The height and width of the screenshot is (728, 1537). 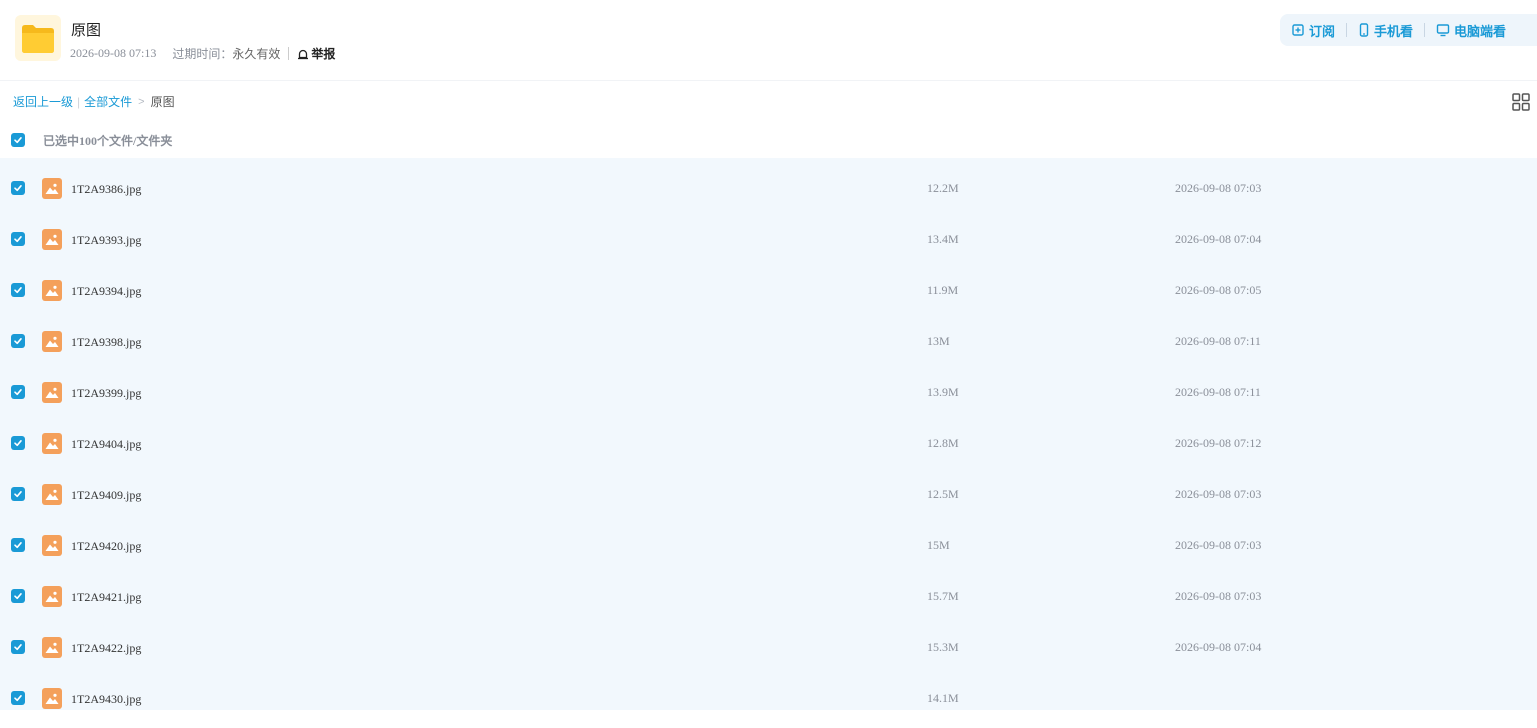 I want to click on file-name: 1T2A9409.jpg, so click(x=106, y=495).